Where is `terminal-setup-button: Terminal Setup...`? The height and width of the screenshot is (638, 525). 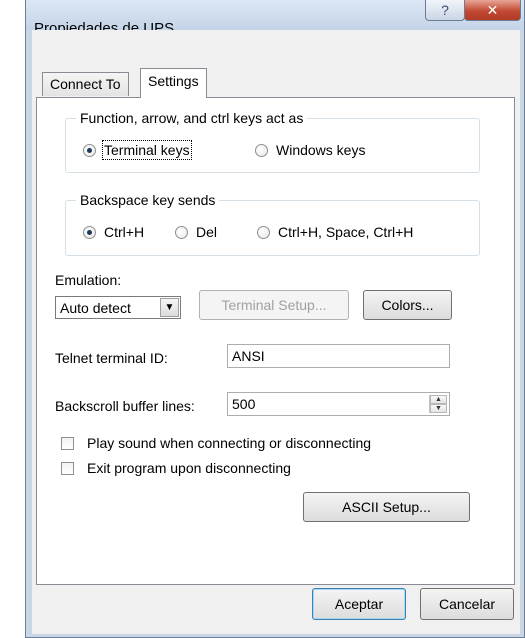 terminal-setup-button: Terminal Setup... is located at coordinates (274, 305).